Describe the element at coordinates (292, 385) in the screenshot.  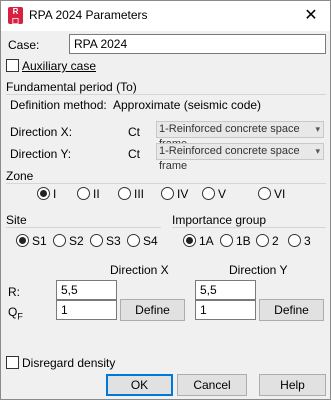
I see `help-button: Help` at that location.